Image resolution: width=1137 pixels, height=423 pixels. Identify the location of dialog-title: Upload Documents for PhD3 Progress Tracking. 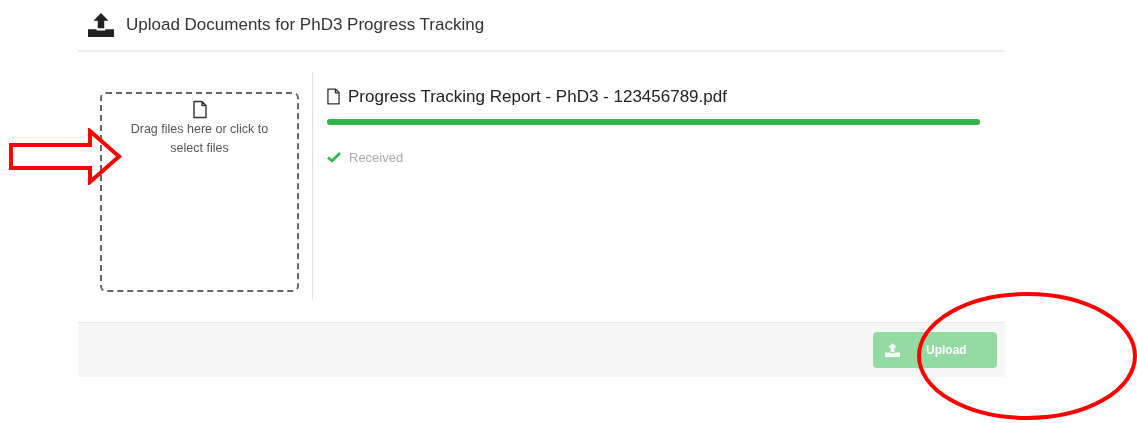
(305, 25).